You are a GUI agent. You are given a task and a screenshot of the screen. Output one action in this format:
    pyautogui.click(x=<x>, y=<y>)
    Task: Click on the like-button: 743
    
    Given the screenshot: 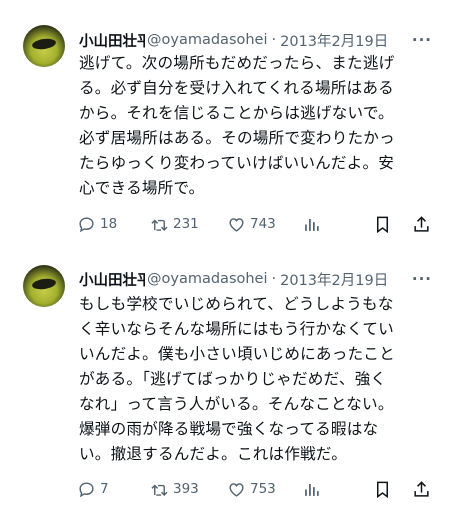 What is the action you would take?
    pyautogui.click(x=251, y=224)
    